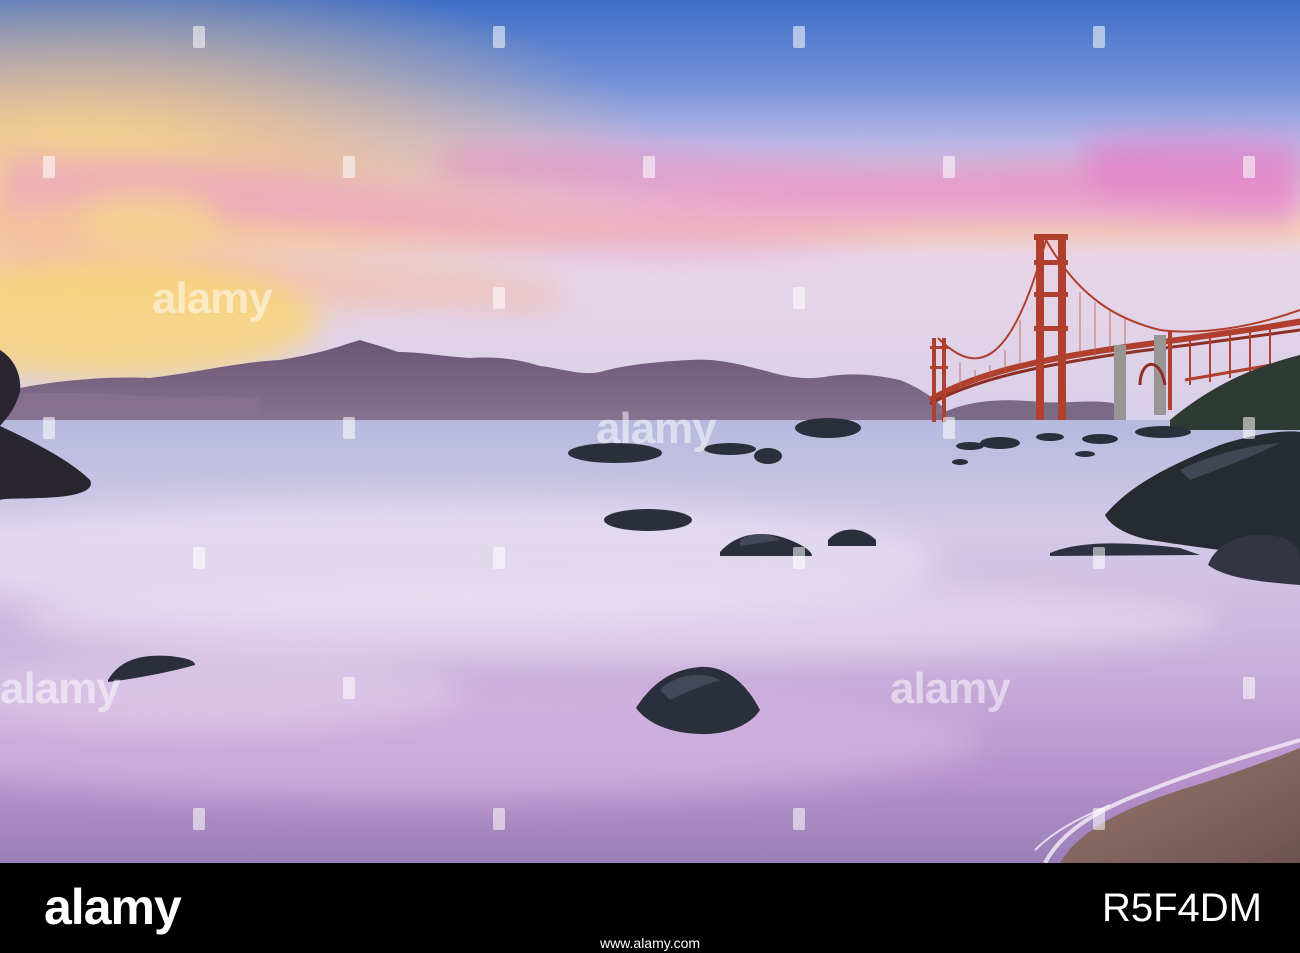 This screenshot has height=953, width=1300. I want to click on alamy-logo: alamy, so click(113, 907).